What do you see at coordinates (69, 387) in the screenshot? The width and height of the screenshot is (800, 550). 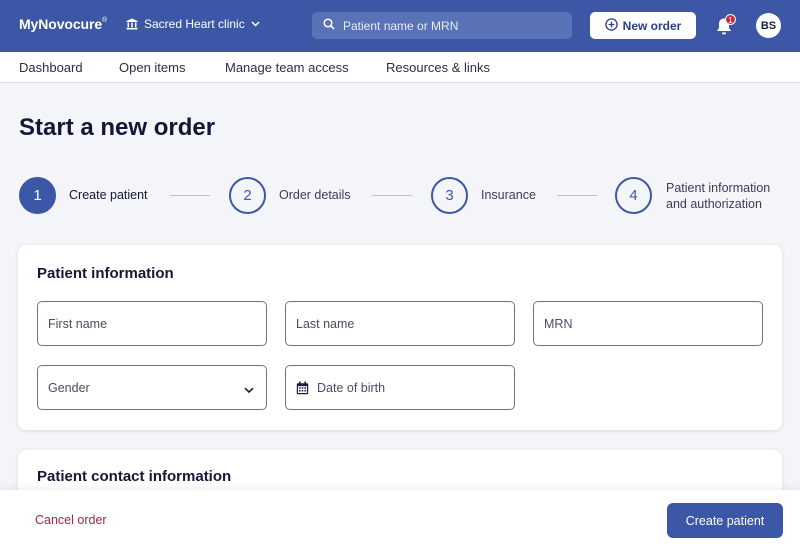 I see `gender-select-value: Gender` at bounding box center [69, 387].